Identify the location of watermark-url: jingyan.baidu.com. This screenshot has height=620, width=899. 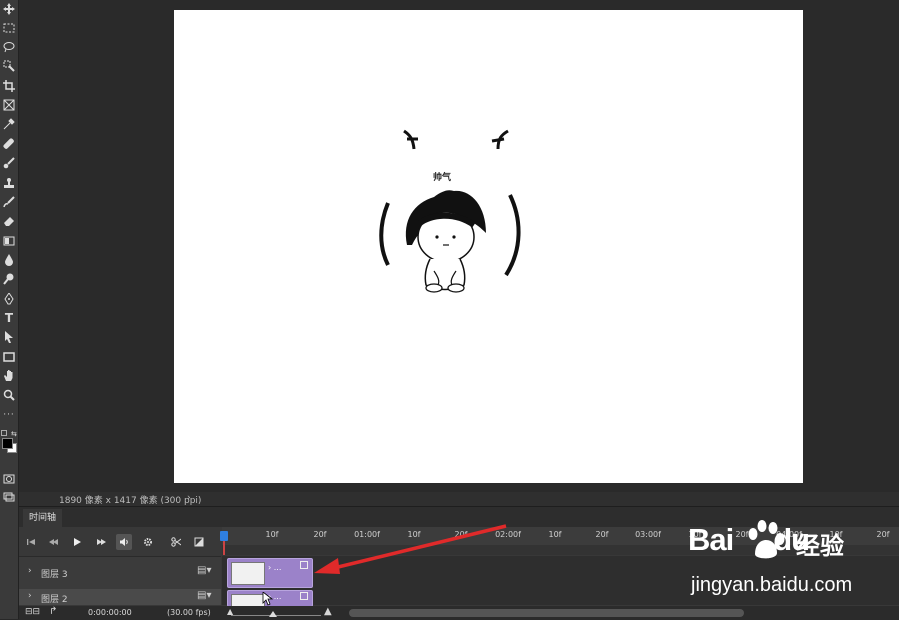
(772, 585).